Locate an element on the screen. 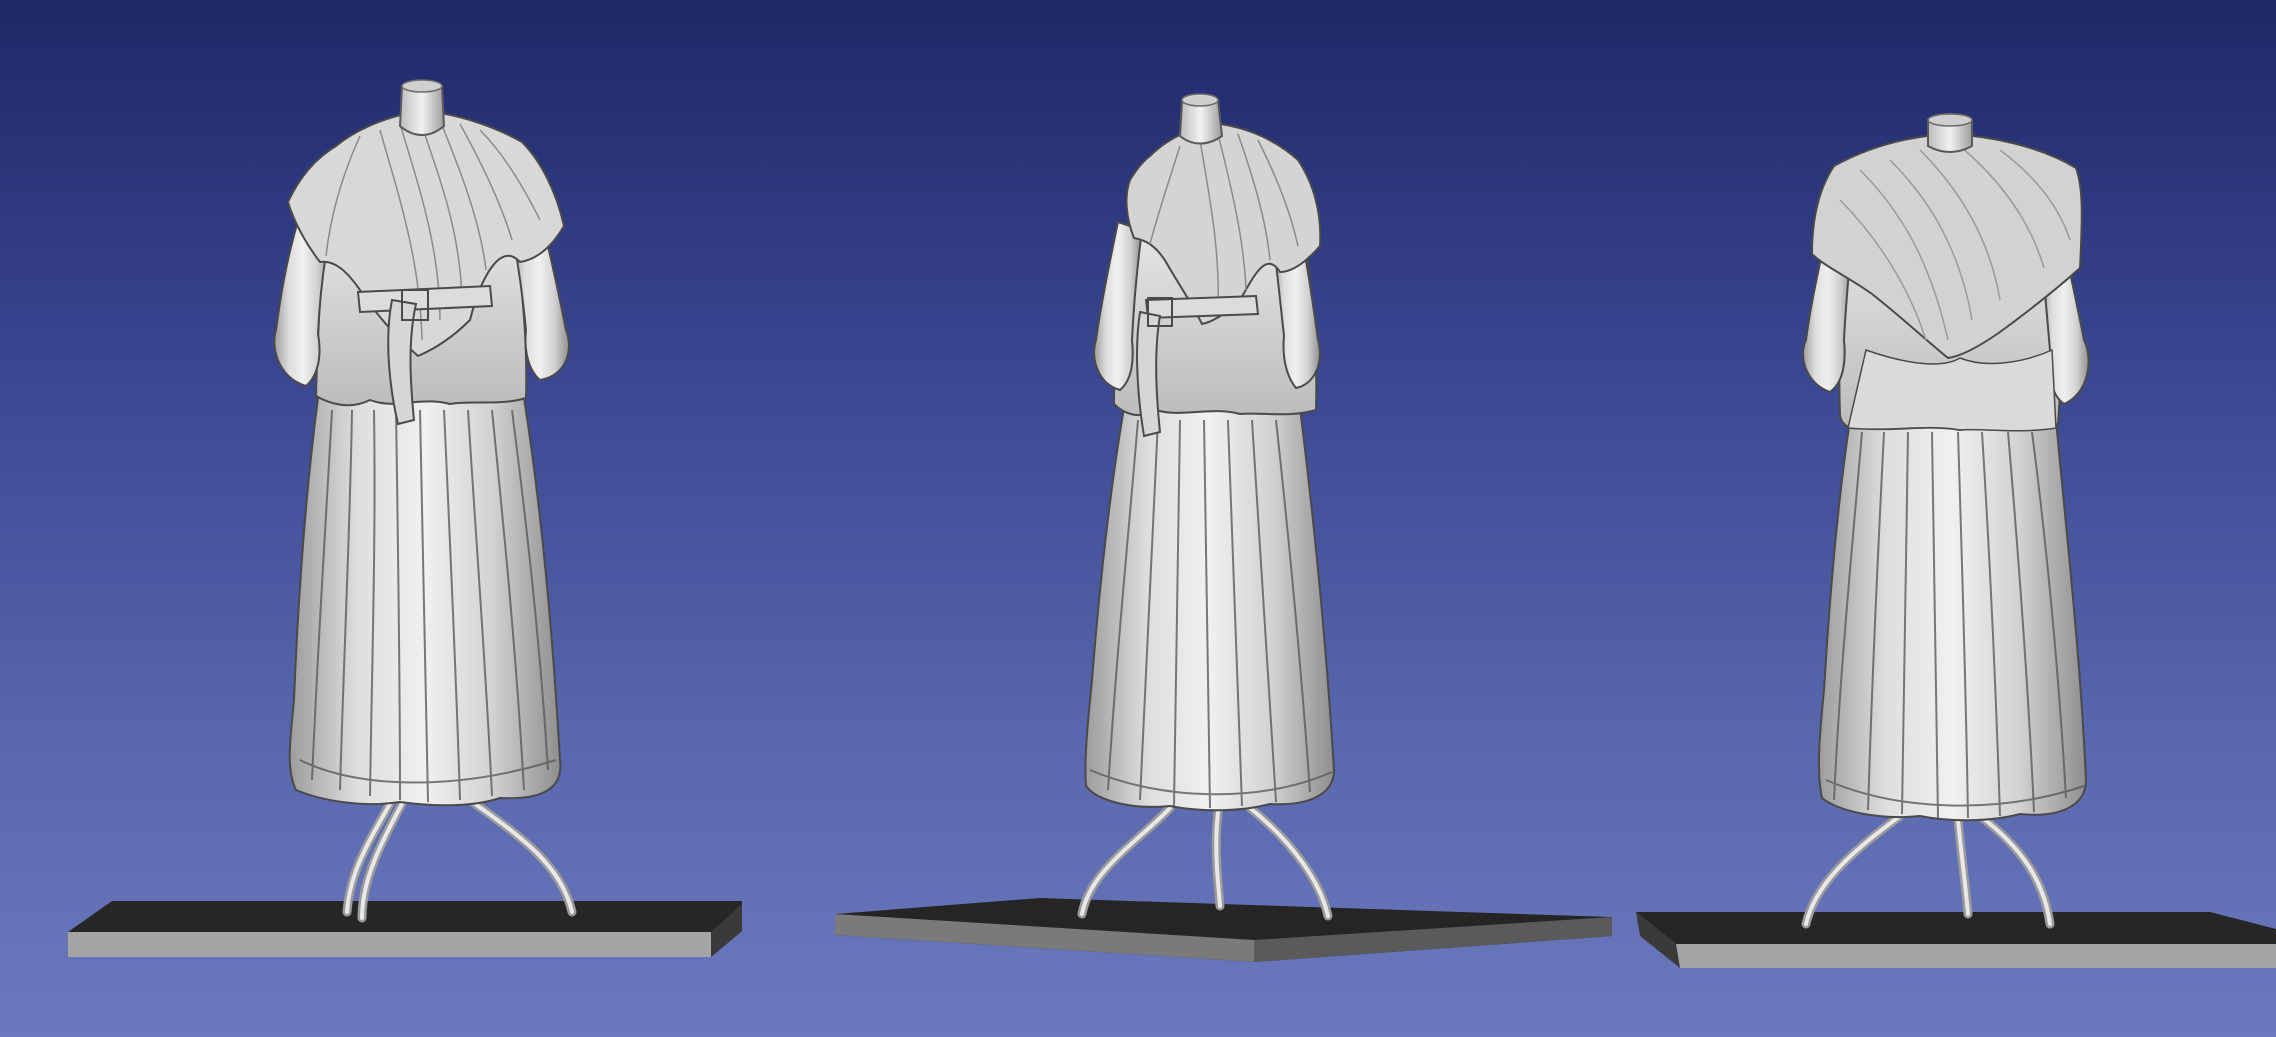 The image size is (2276, 1037). belt is located at coordinates (1202, 307).